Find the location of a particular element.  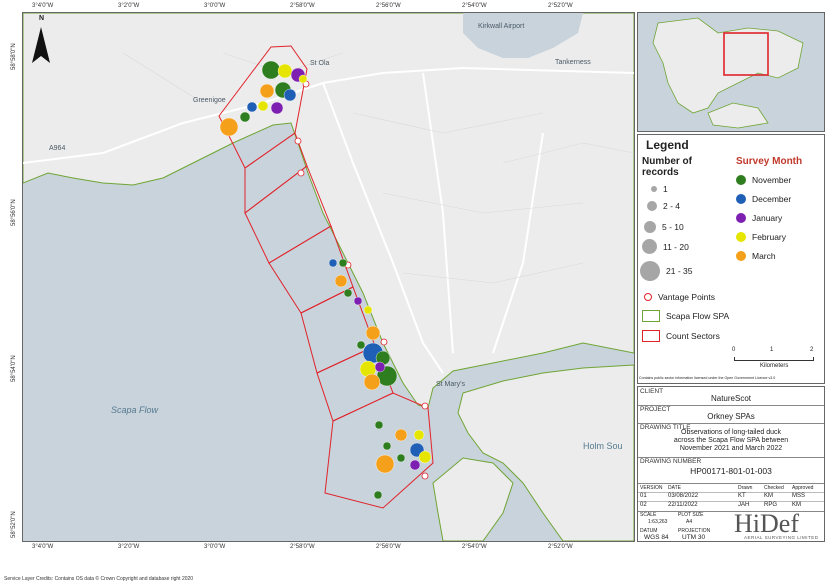

lat-tick-left-1: 58°58'0"N is located at coordinates (14, 56).